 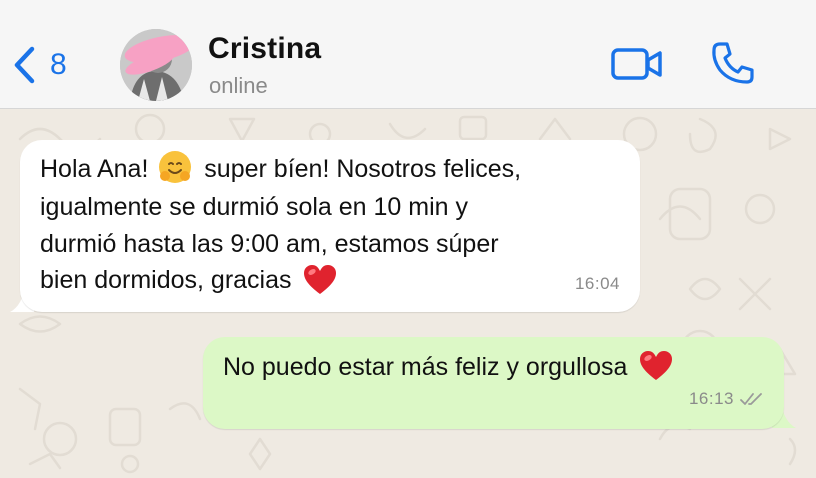 What do you see at coordinates (24, 65) in the screenshot?
I see `chevron-left-icon` at bounding box center [24, 65].